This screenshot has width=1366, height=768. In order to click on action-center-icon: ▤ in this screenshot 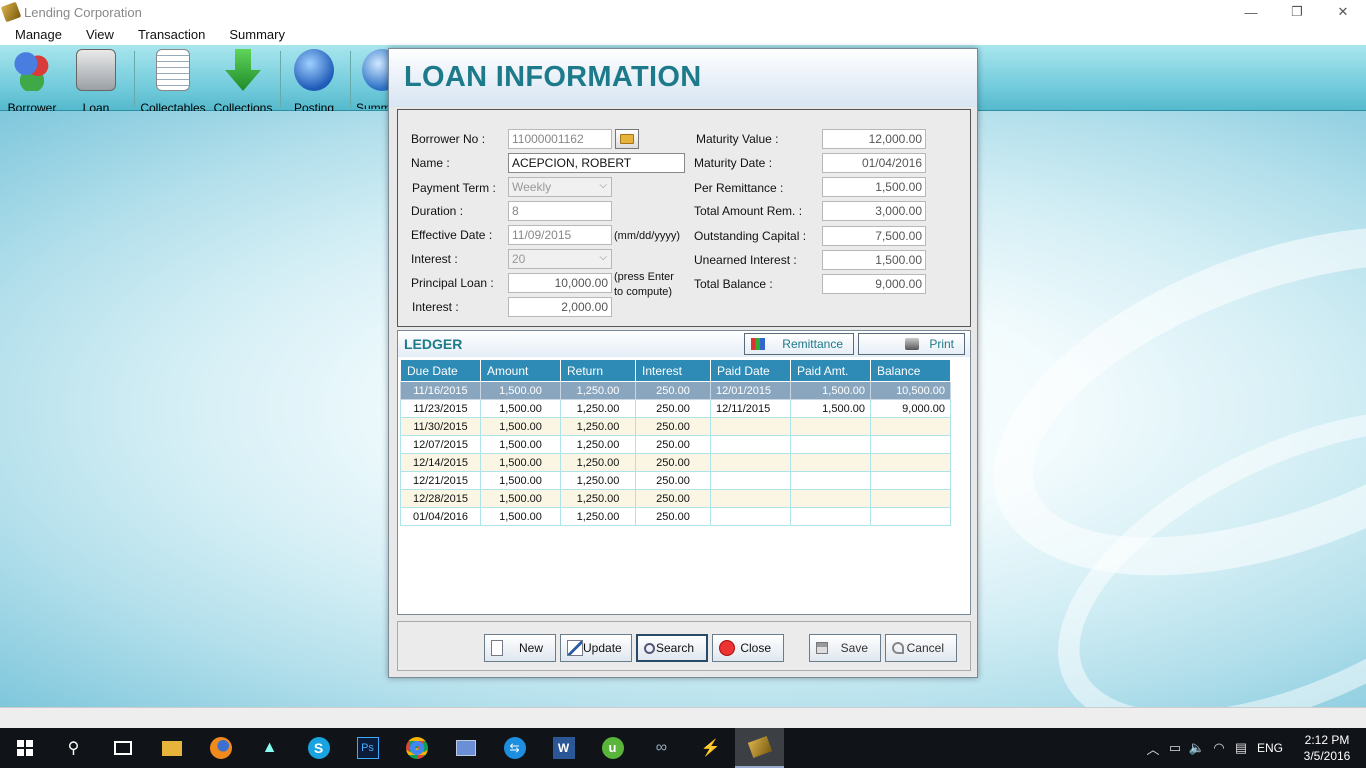, I will do `click(1241, 748)`.